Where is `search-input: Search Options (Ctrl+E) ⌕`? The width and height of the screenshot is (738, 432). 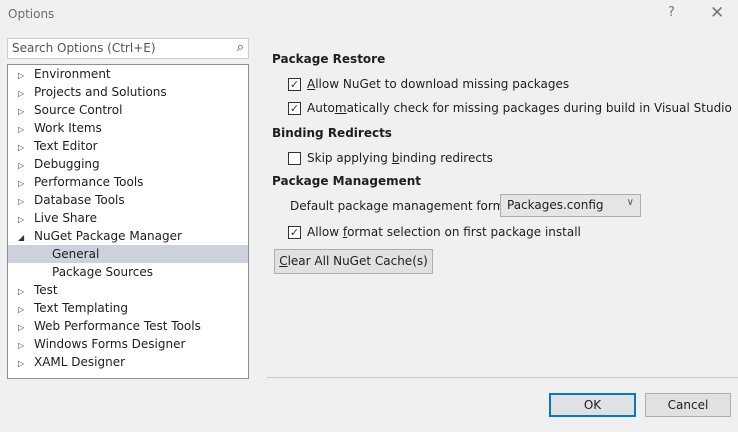 search-input: Search Options (Ctrl+E) ⌕ is located at coordinates (128, 48).